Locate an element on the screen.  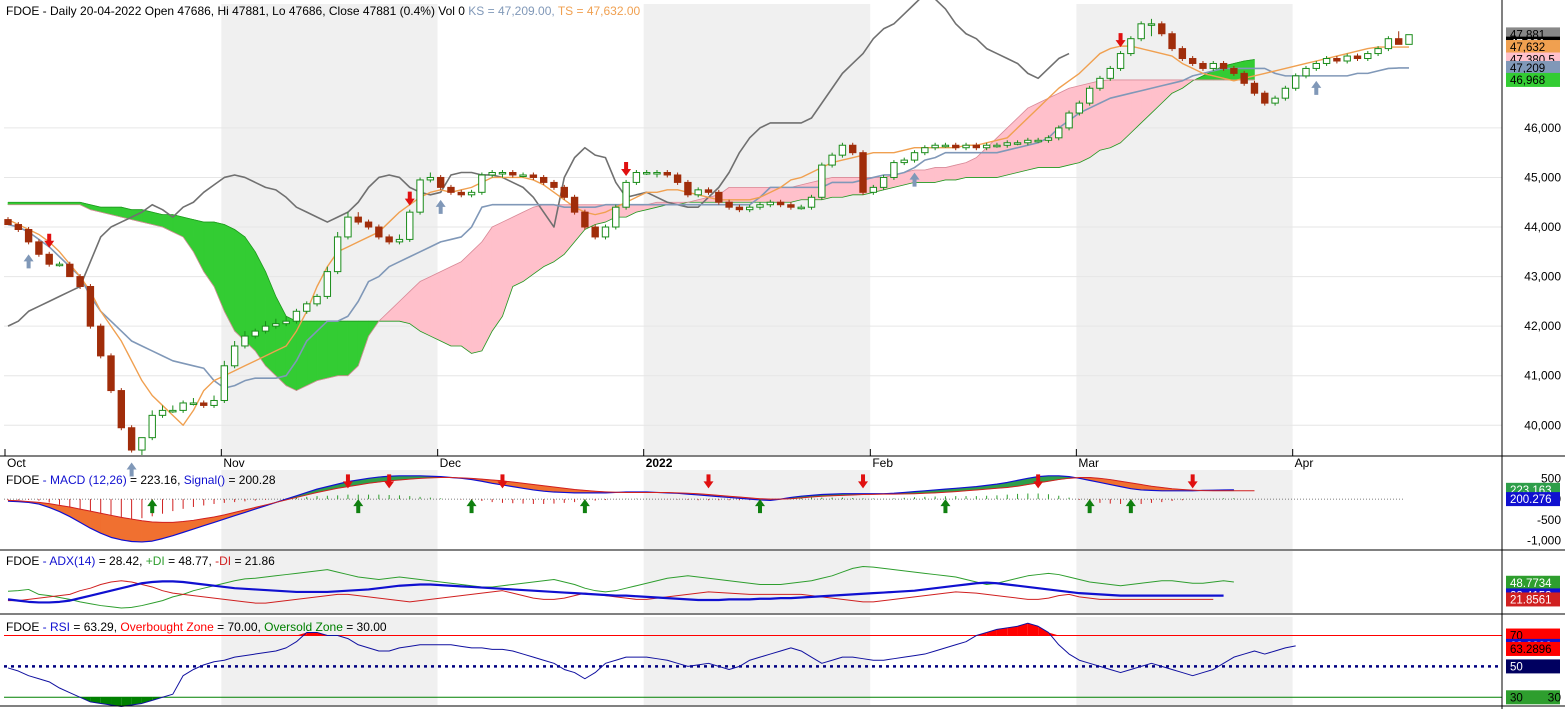
price-value-tag: 46,968 is located at coordinates (1527, 81).